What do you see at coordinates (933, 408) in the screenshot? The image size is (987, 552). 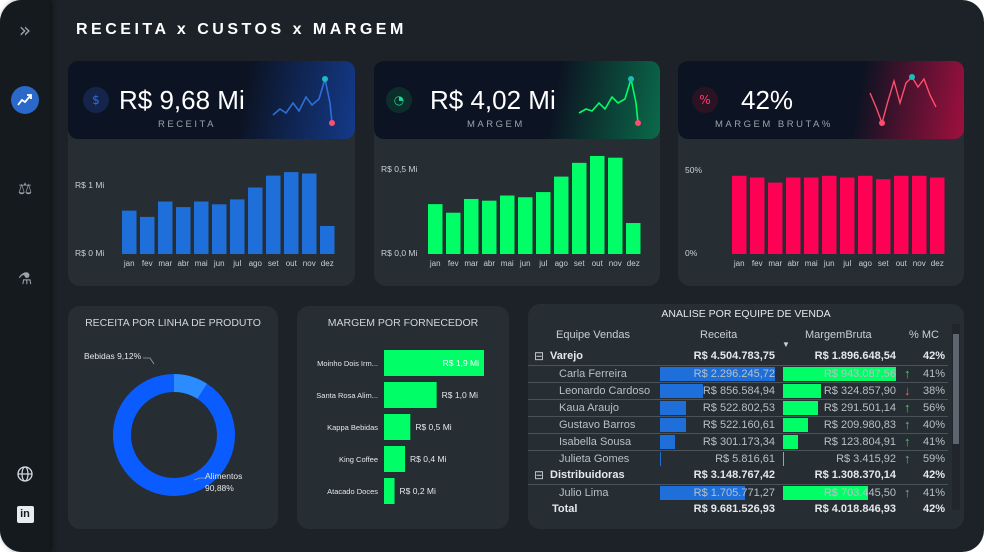 I see `mc-value: 56%` at bounding box center [933, 408].